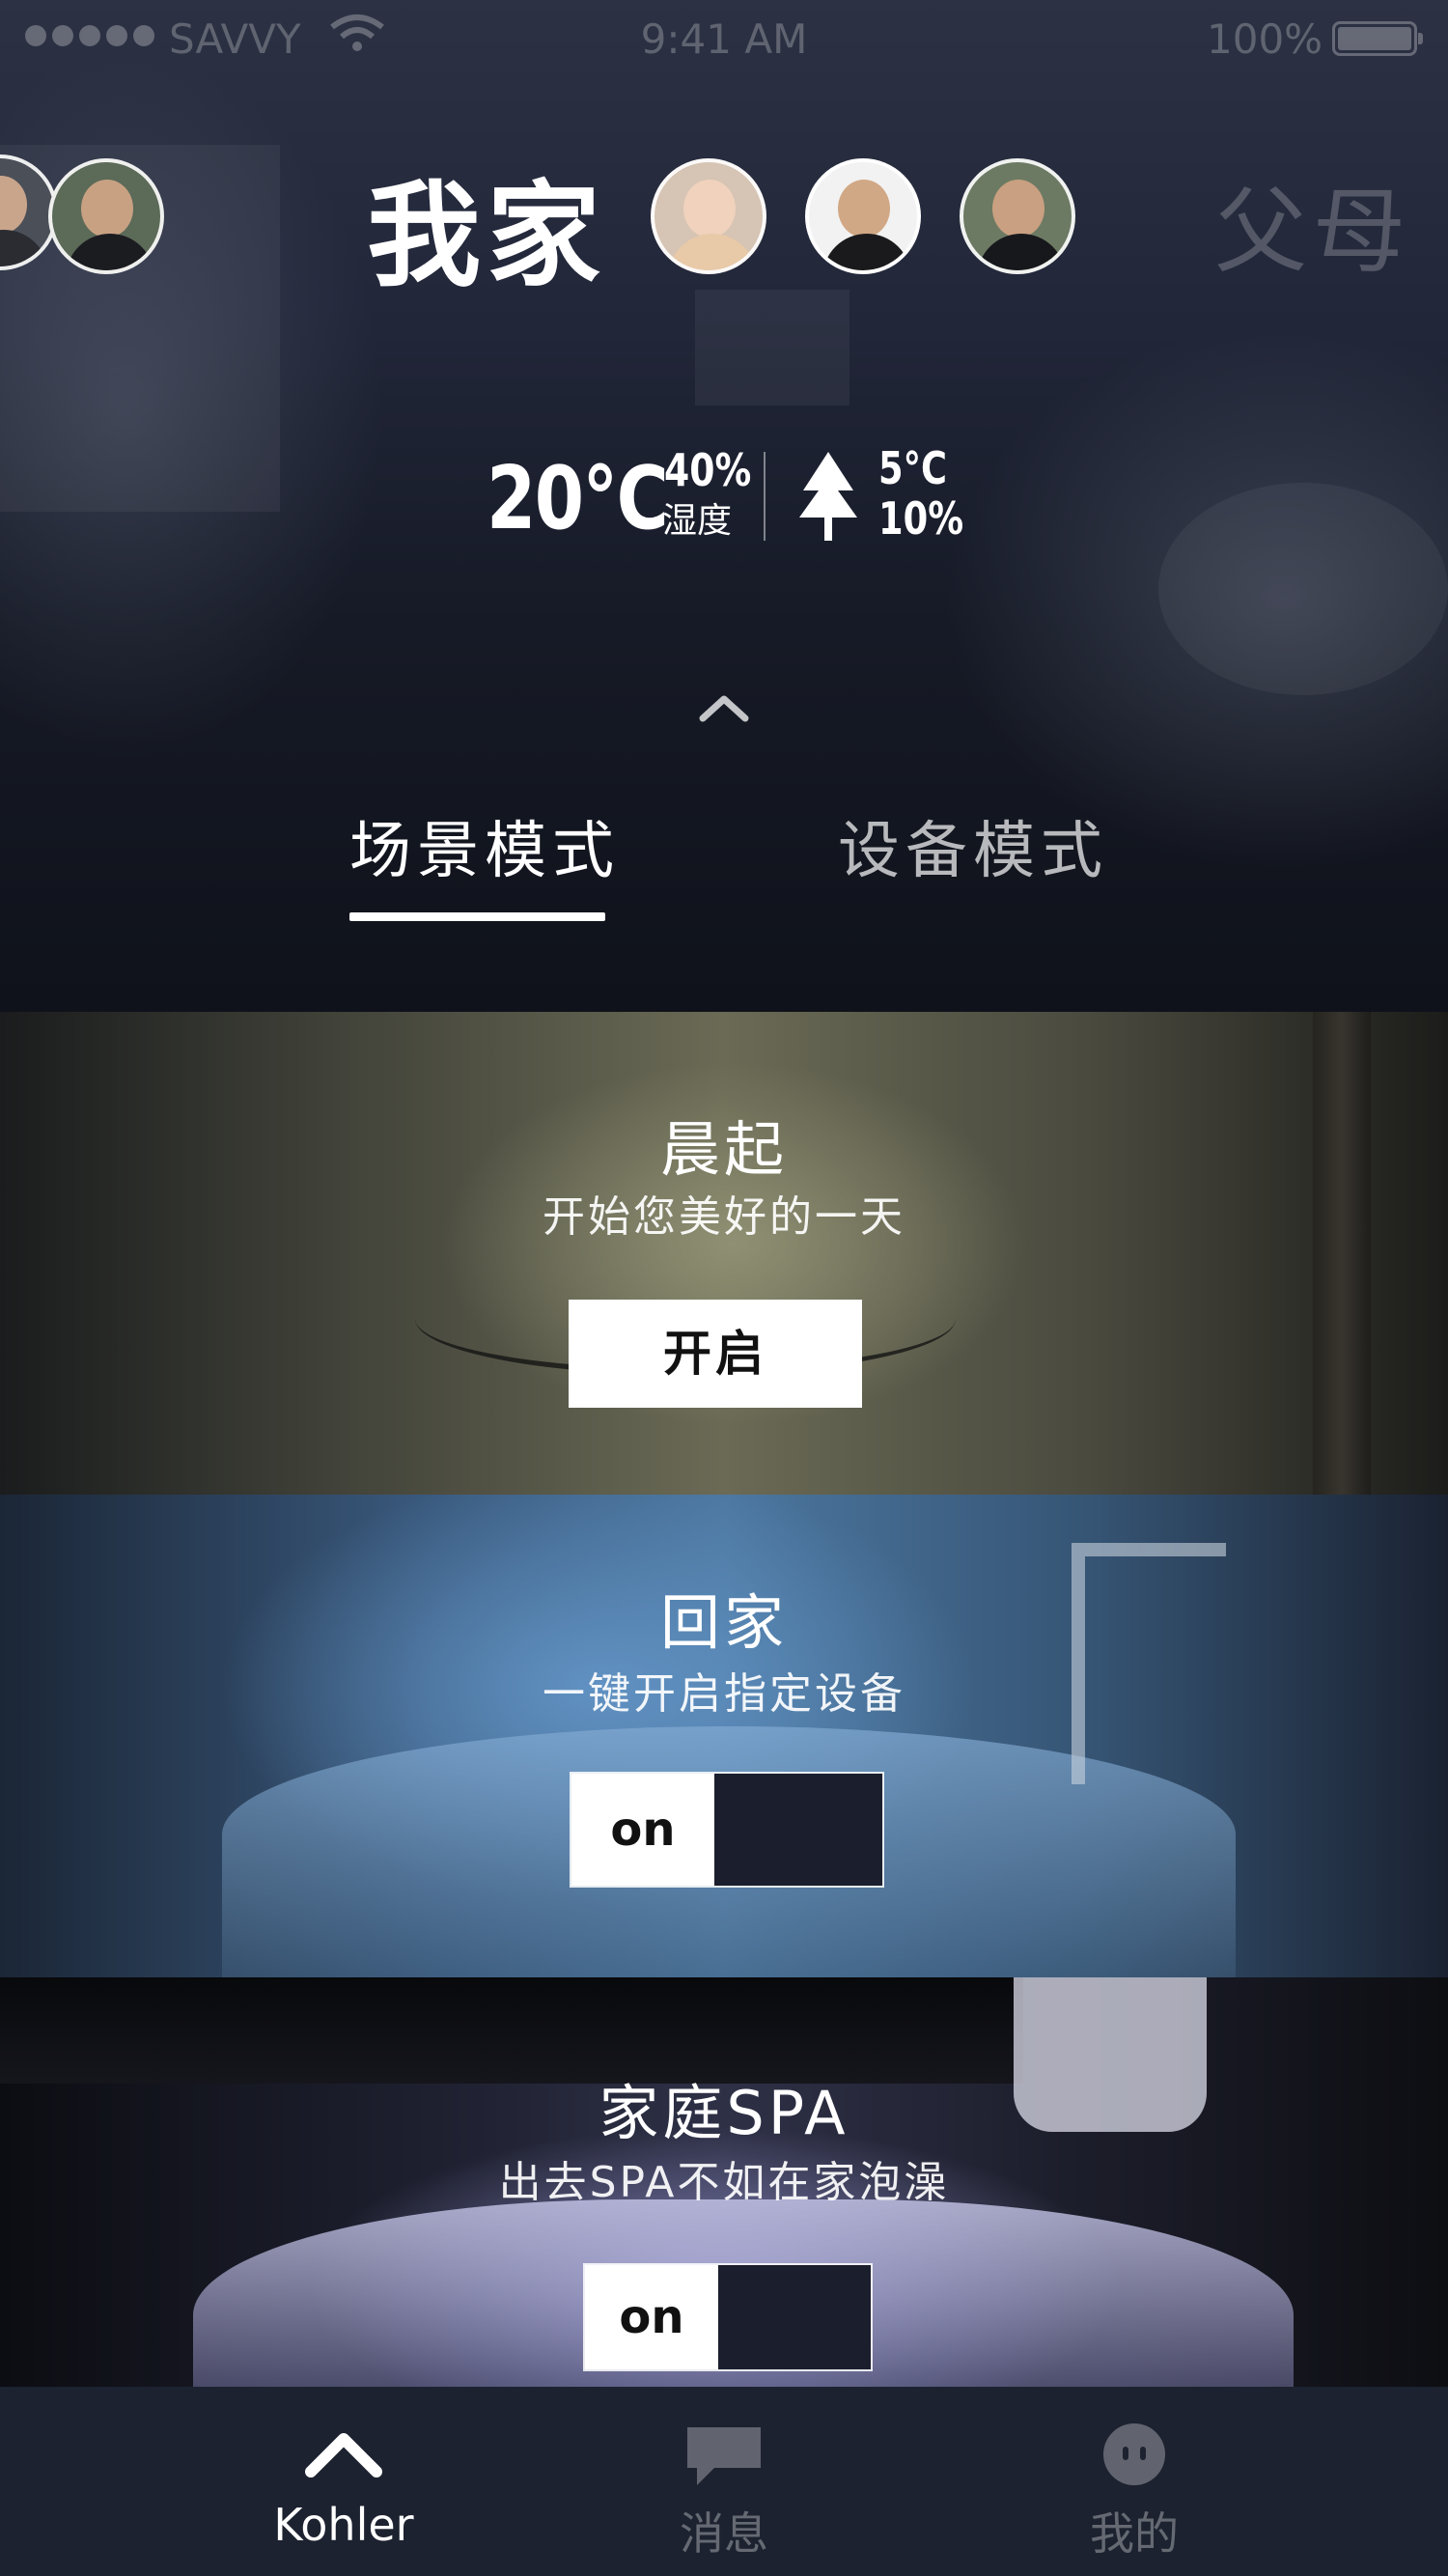 The image size is (1448, 2576). Describe the element at coordinates (477, 917) in the screenshot. I see `active-tab-indicator` at that location.